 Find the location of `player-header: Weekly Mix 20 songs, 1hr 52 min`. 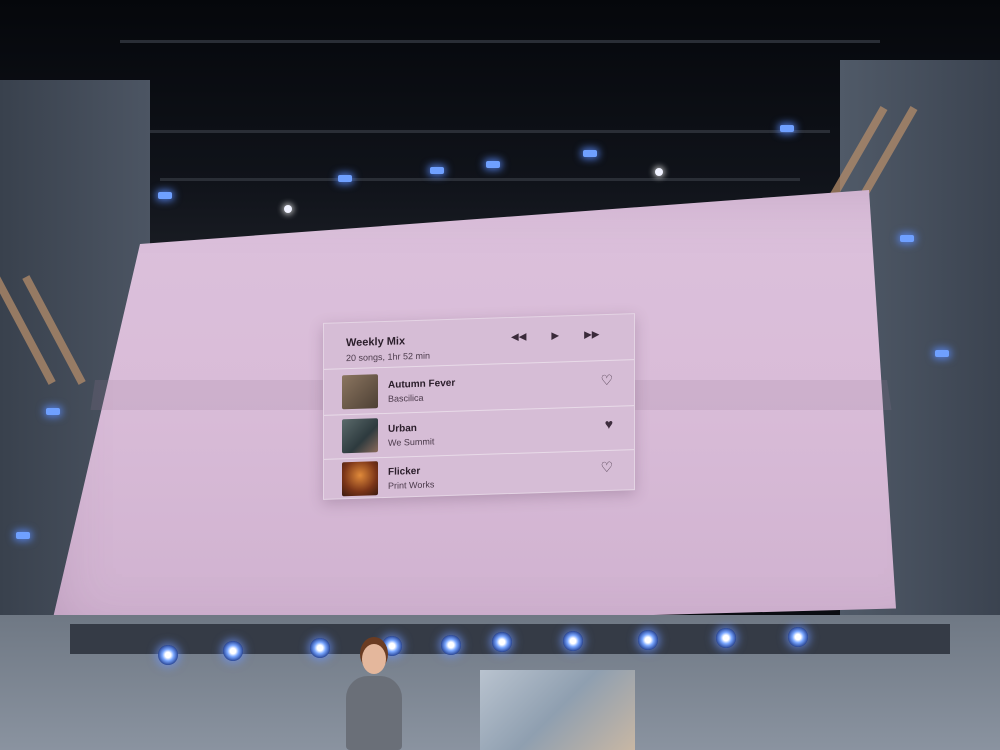

player-header: Weekly Mix 20 songs, 1hr 52 min is located at coordinates (388, 349).